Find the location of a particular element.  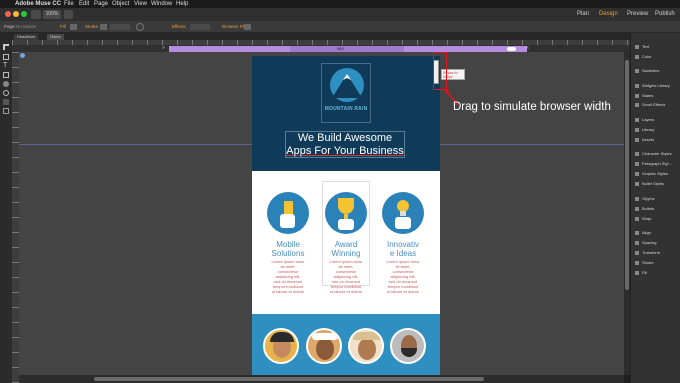

feature-1-title-line-1: Mobile is located at coordinates (288, 244).